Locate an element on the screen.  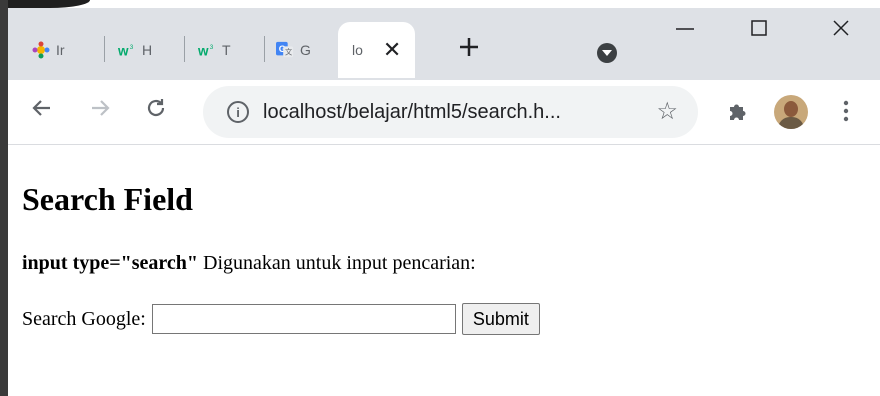
minimize-icon is located at coordinates (685, 29).